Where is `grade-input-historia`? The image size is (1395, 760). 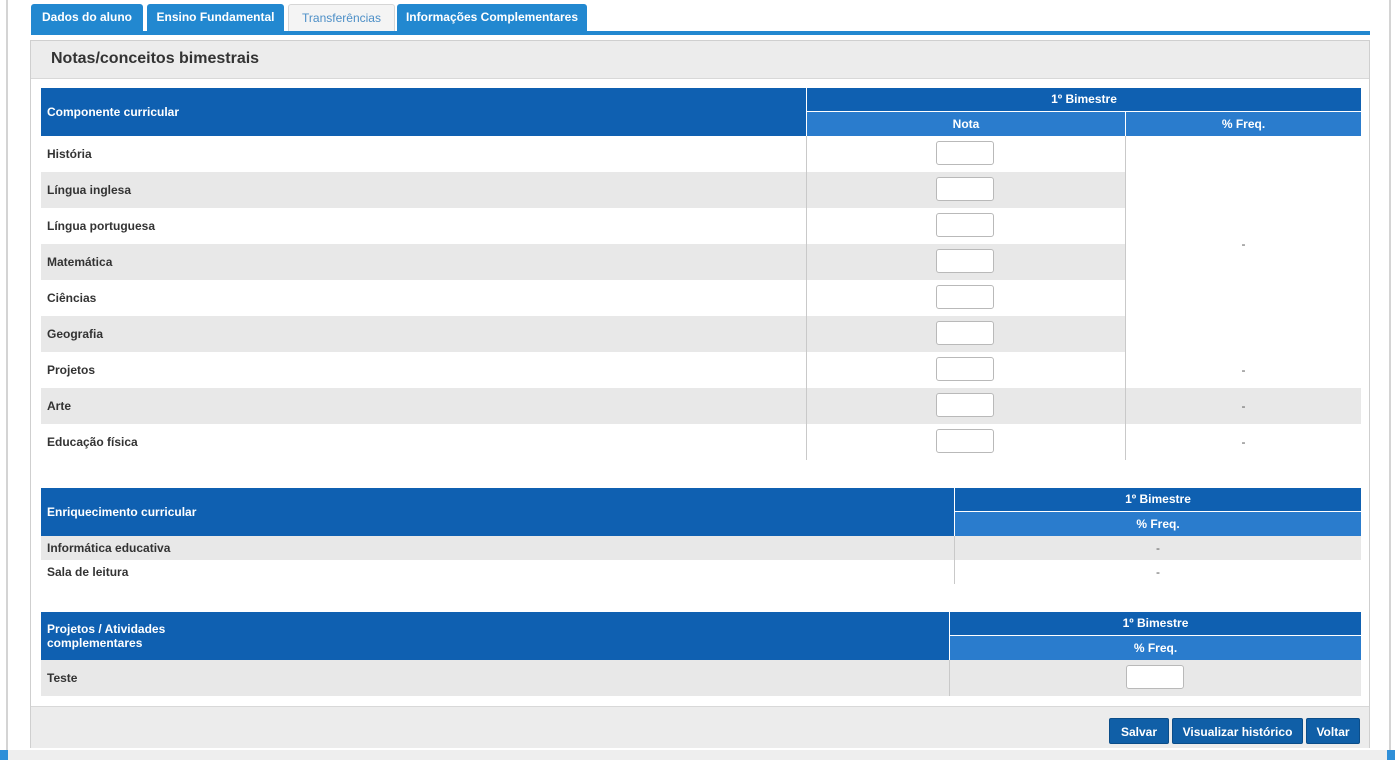
grade-input-historia is located at coordinates (965, 153).